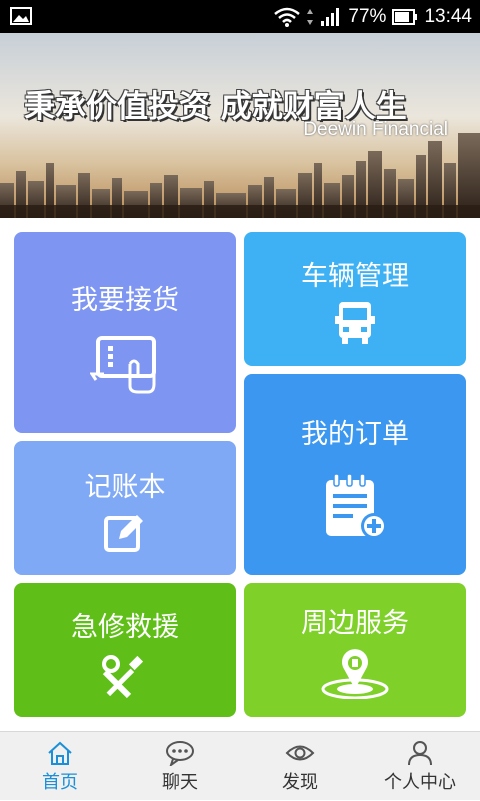 This screenshot has height=801, width=480. Describe the element at coordinates (355, 299) in the screenshot. I see `vehicle-management-tile: 车辆管理` at that location.